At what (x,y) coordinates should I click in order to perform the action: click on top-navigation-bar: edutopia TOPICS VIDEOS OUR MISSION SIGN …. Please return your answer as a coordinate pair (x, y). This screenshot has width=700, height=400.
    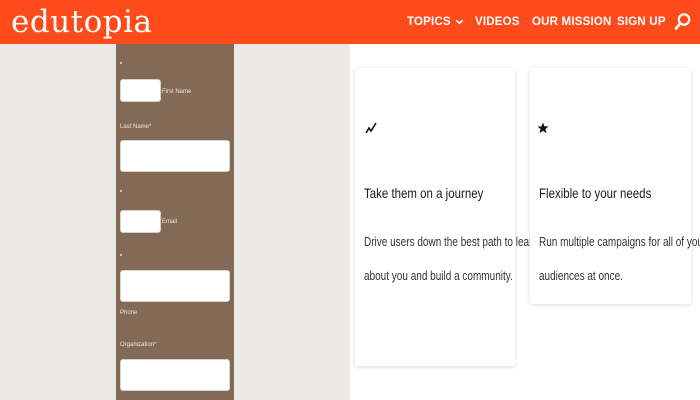
    Looking at the image, I should click on (350, 22).